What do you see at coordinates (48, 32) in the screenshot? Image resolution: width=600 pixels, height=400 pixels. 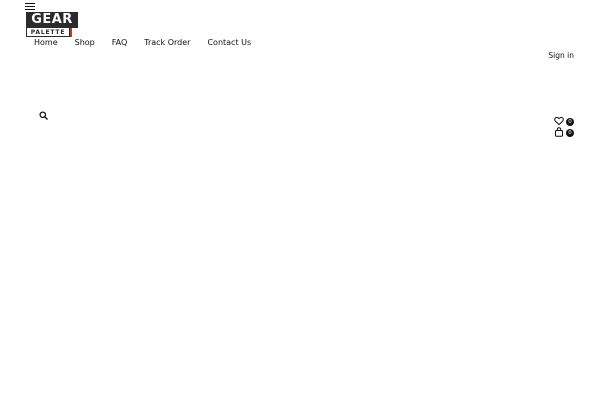 I see `logo-palette-text: PALETTE` at bounding box center [48, 32].